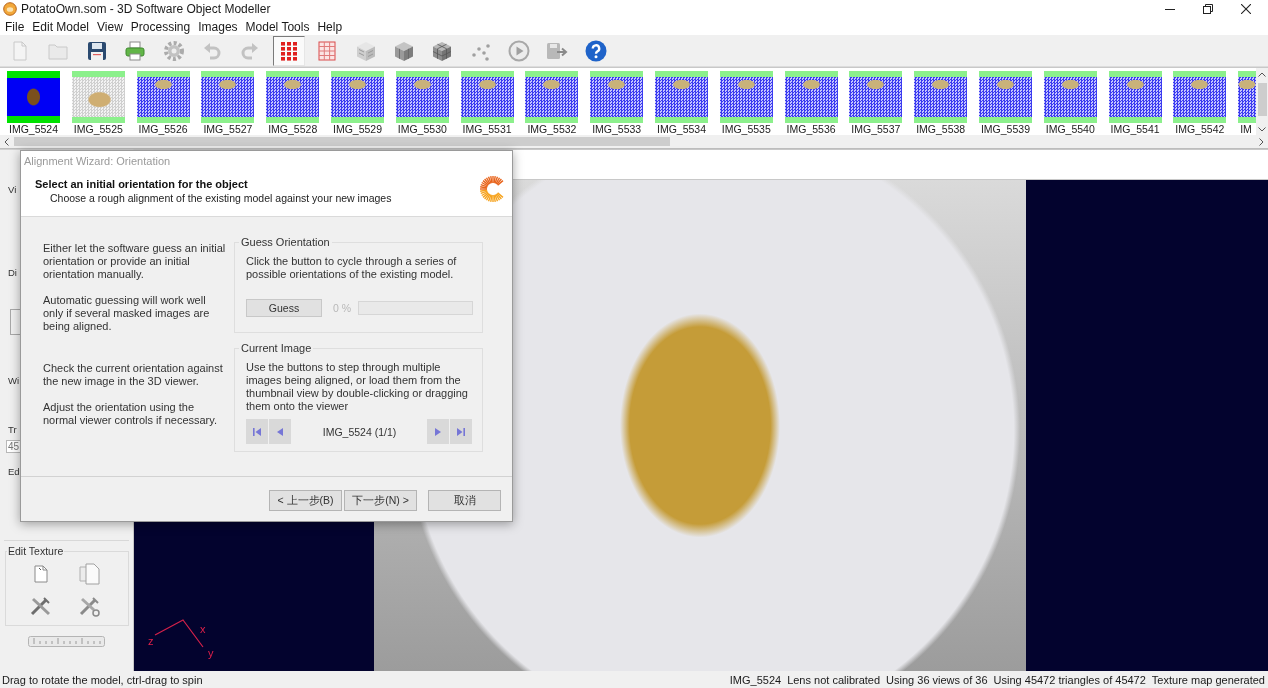 The image size is (1268, 688). What do you see at coordinates (1069, 679) in the screenshot?
I see `status-text: Using 45472 triangles of 45472` at bounding box center [1069, 679].